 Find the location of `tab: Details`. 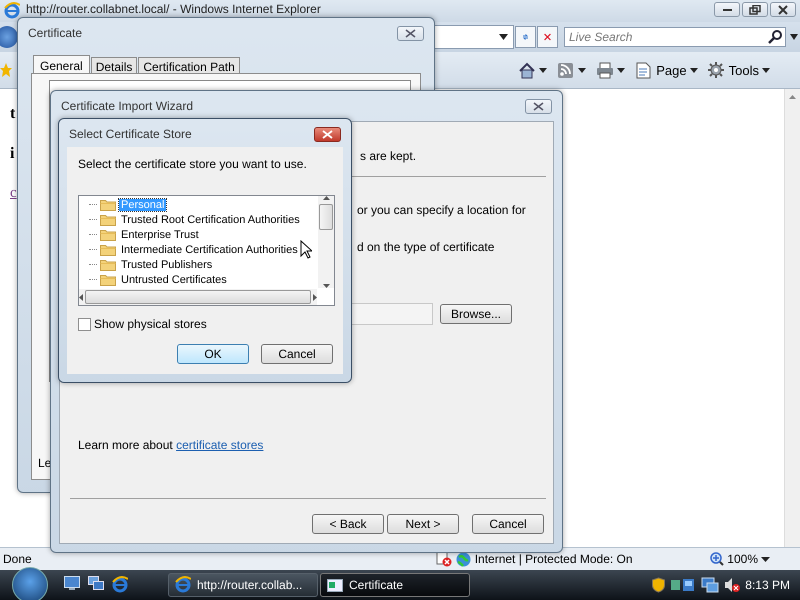

tab: Details is located at coordinates (114, 65).